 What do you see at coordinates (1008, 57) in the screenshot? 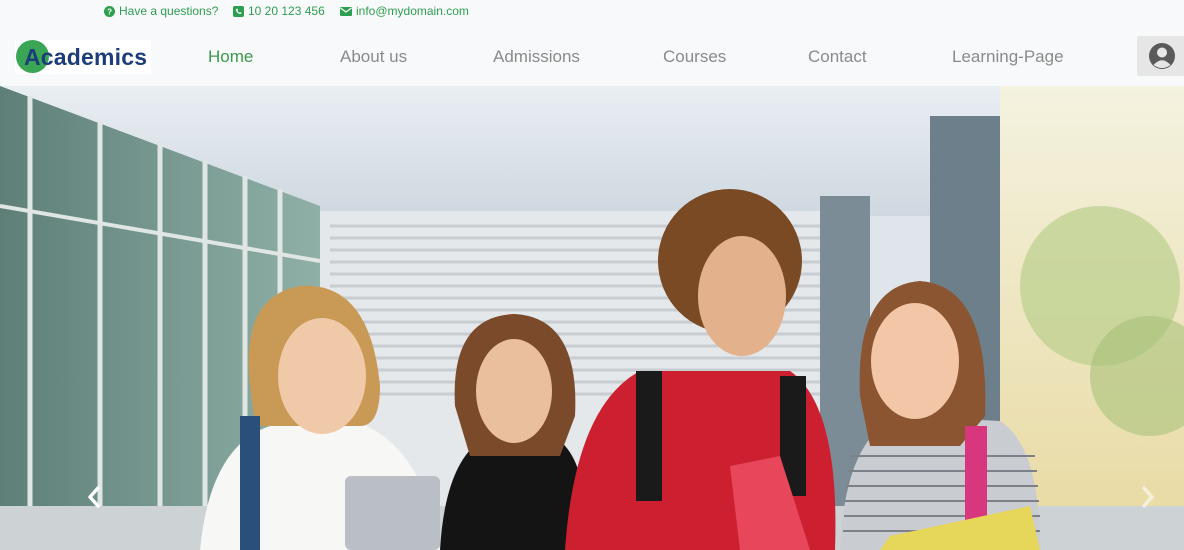
I see `nav-learning-page: Learning-Page` at bounding box center [1008, 57].